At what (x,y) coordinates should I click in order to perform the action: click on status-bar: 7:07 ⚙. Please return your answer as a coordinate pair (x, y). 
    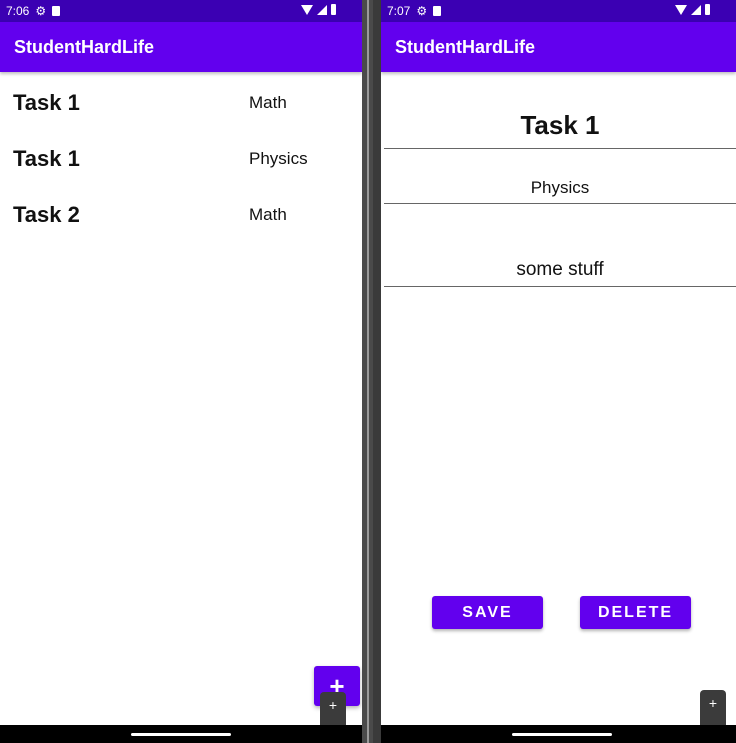
    Looking at the image, I should click on (558, 11).